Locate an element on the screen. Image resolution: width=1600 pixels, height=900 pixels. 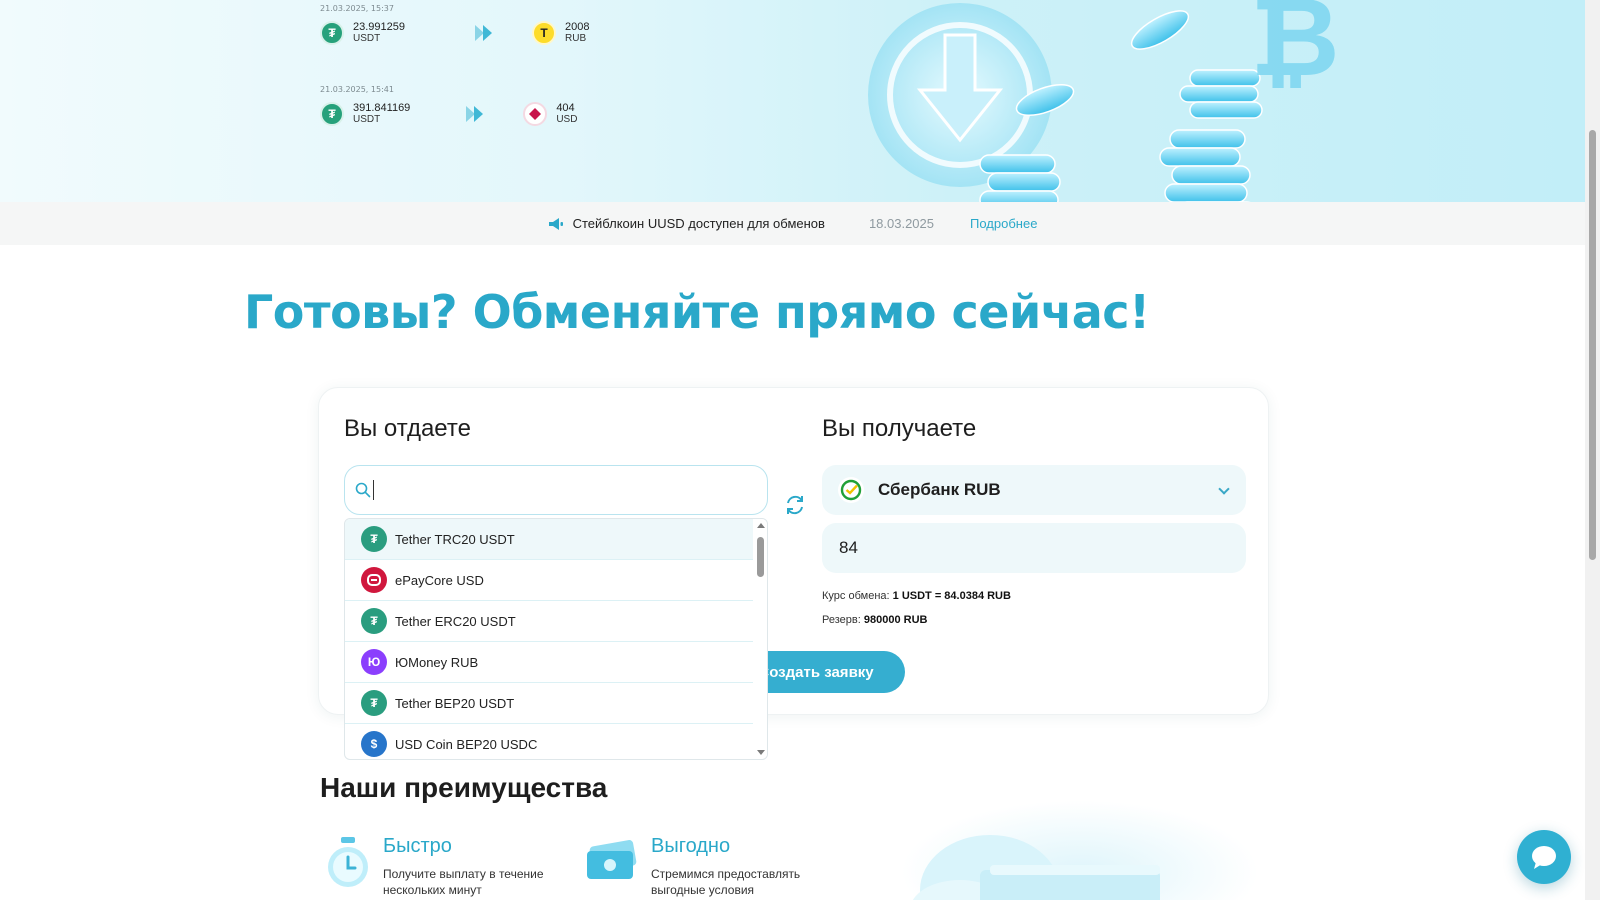
yoomoney-icon: Ю is located at coordinates (374, 662).